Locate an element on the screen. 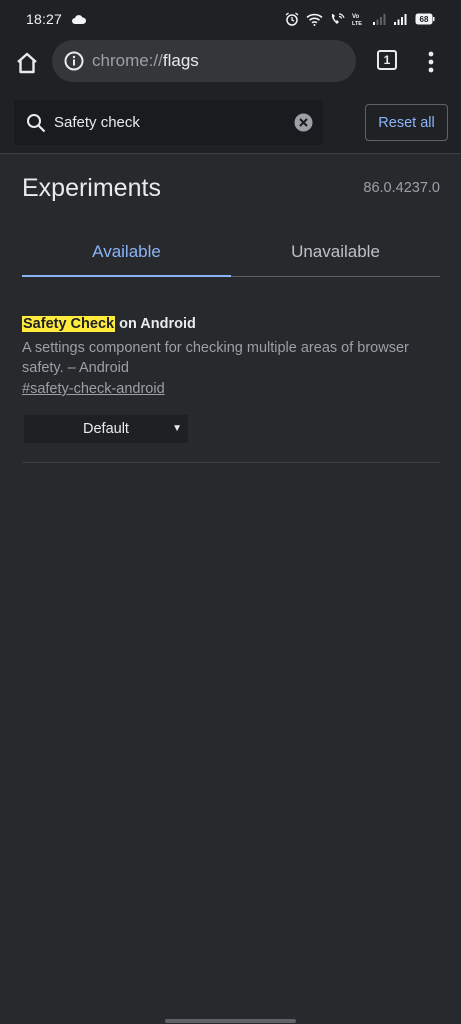 This screenshot has height=1024, width=461. experiment-title: Safety Check on Android is located at coordinates (231, 324).